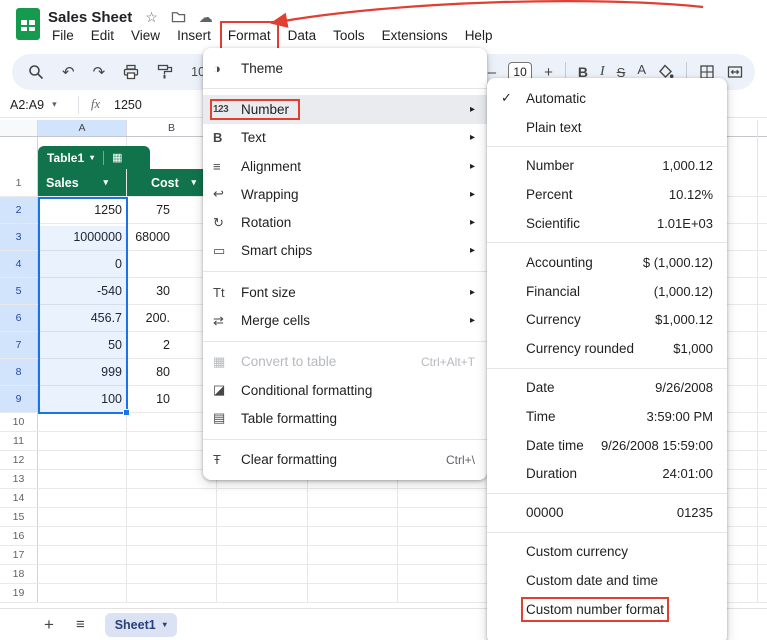 Image resolution: width=767 pixels, height=640 pixels. Describe the element at coordinates (349, 35) in the screenshot. I see `menu-tools: Tools` at that location.